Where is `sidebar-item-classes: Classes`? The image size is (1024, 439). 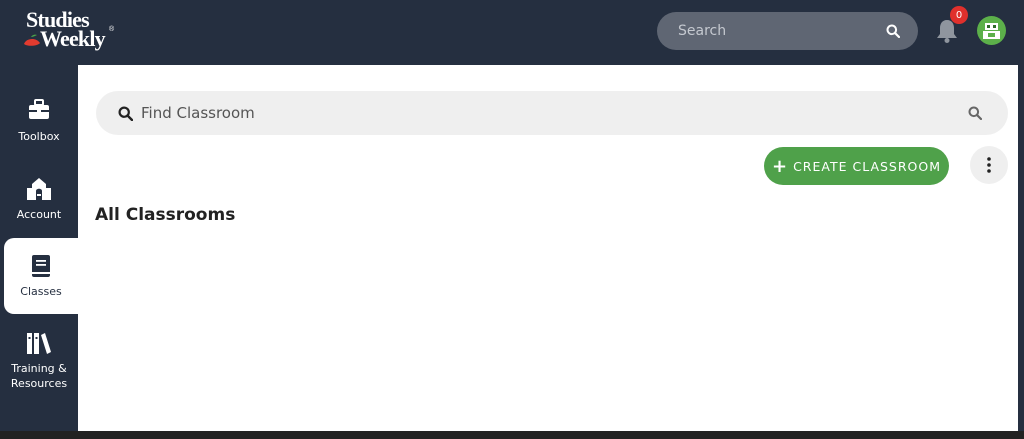
sidebar-item-classes: Classes is located at coordinates (41, 276).